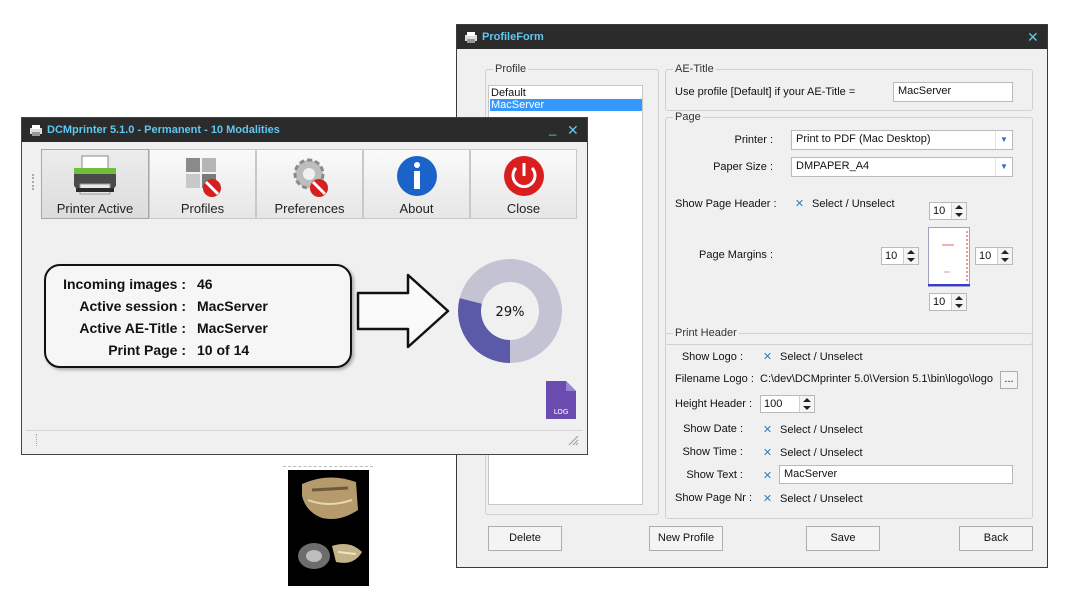 Image resolution: width=1066 pixels, height=596 pixels. What do you see at coordinates (34, 182) in the screenshot?
I see `toolbar-grip` at bounding box center [34, 182].